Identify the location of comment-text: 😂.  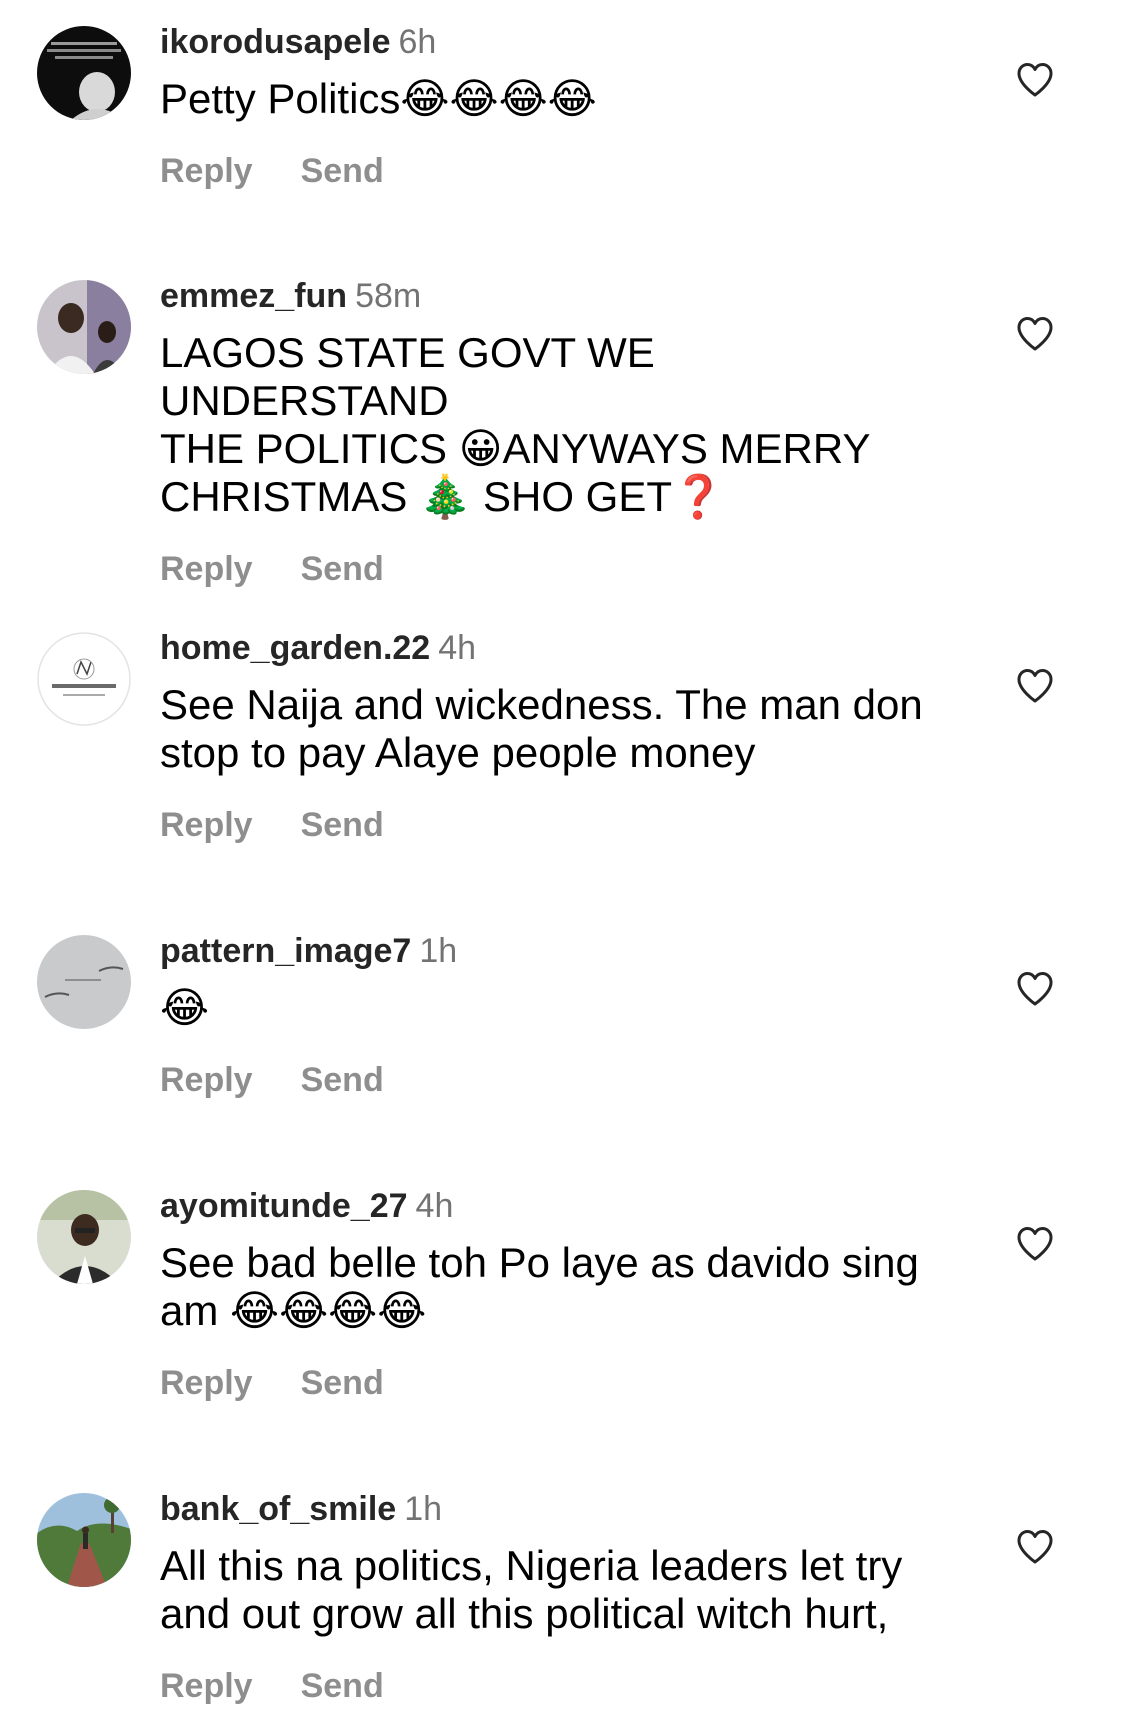
(185, 1007).